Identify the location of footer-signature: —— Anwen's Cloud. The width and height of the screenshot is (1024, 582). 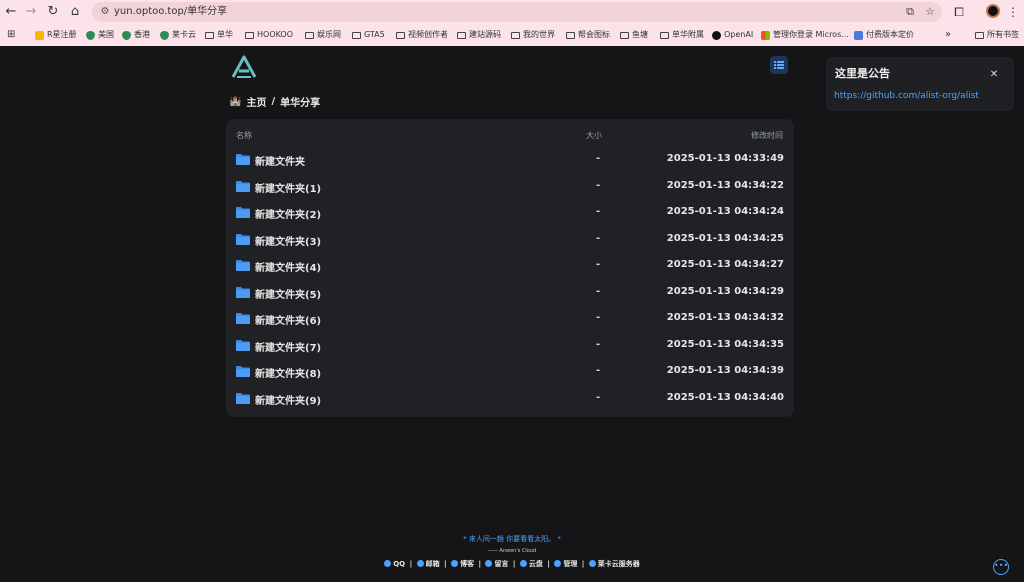
(512, 551).